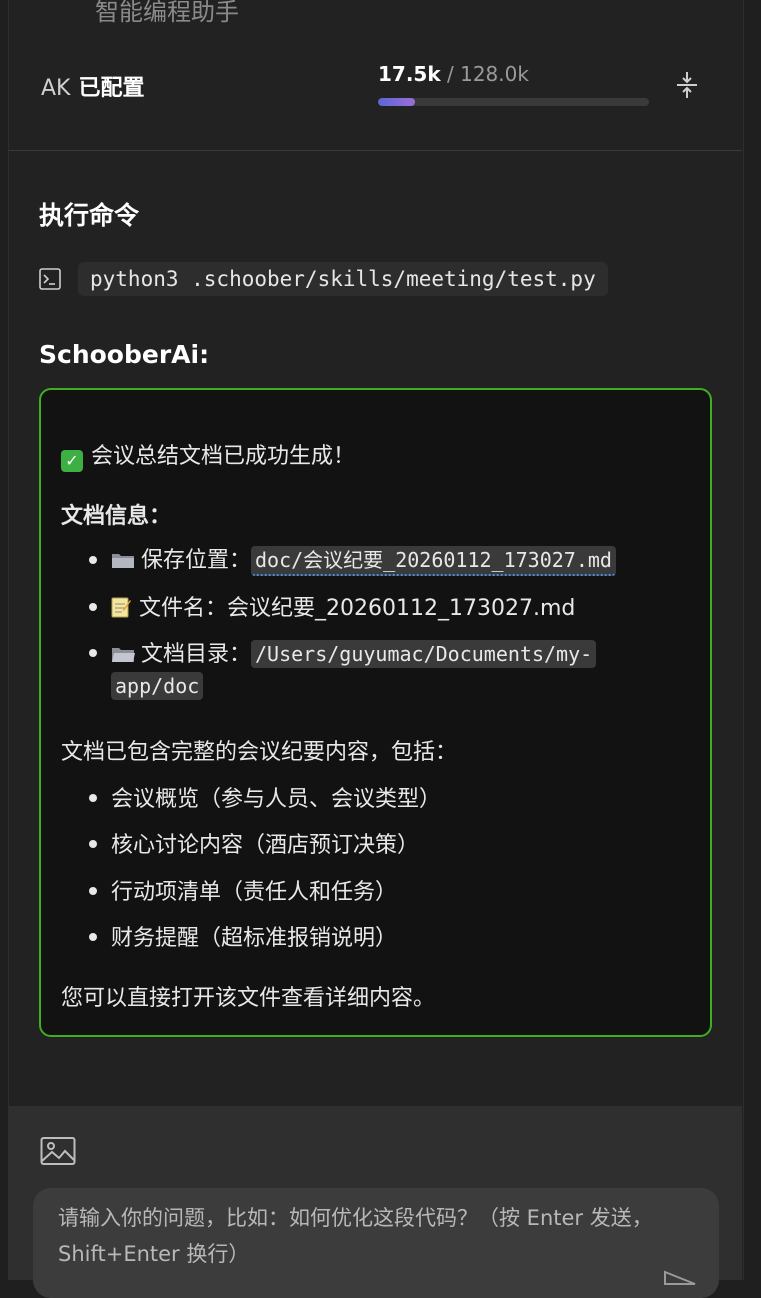 Image resolution: width=761 pixels, height=1298 pixels. I want to click on doc-dir-continuation: app/doc, so click(157, 686).